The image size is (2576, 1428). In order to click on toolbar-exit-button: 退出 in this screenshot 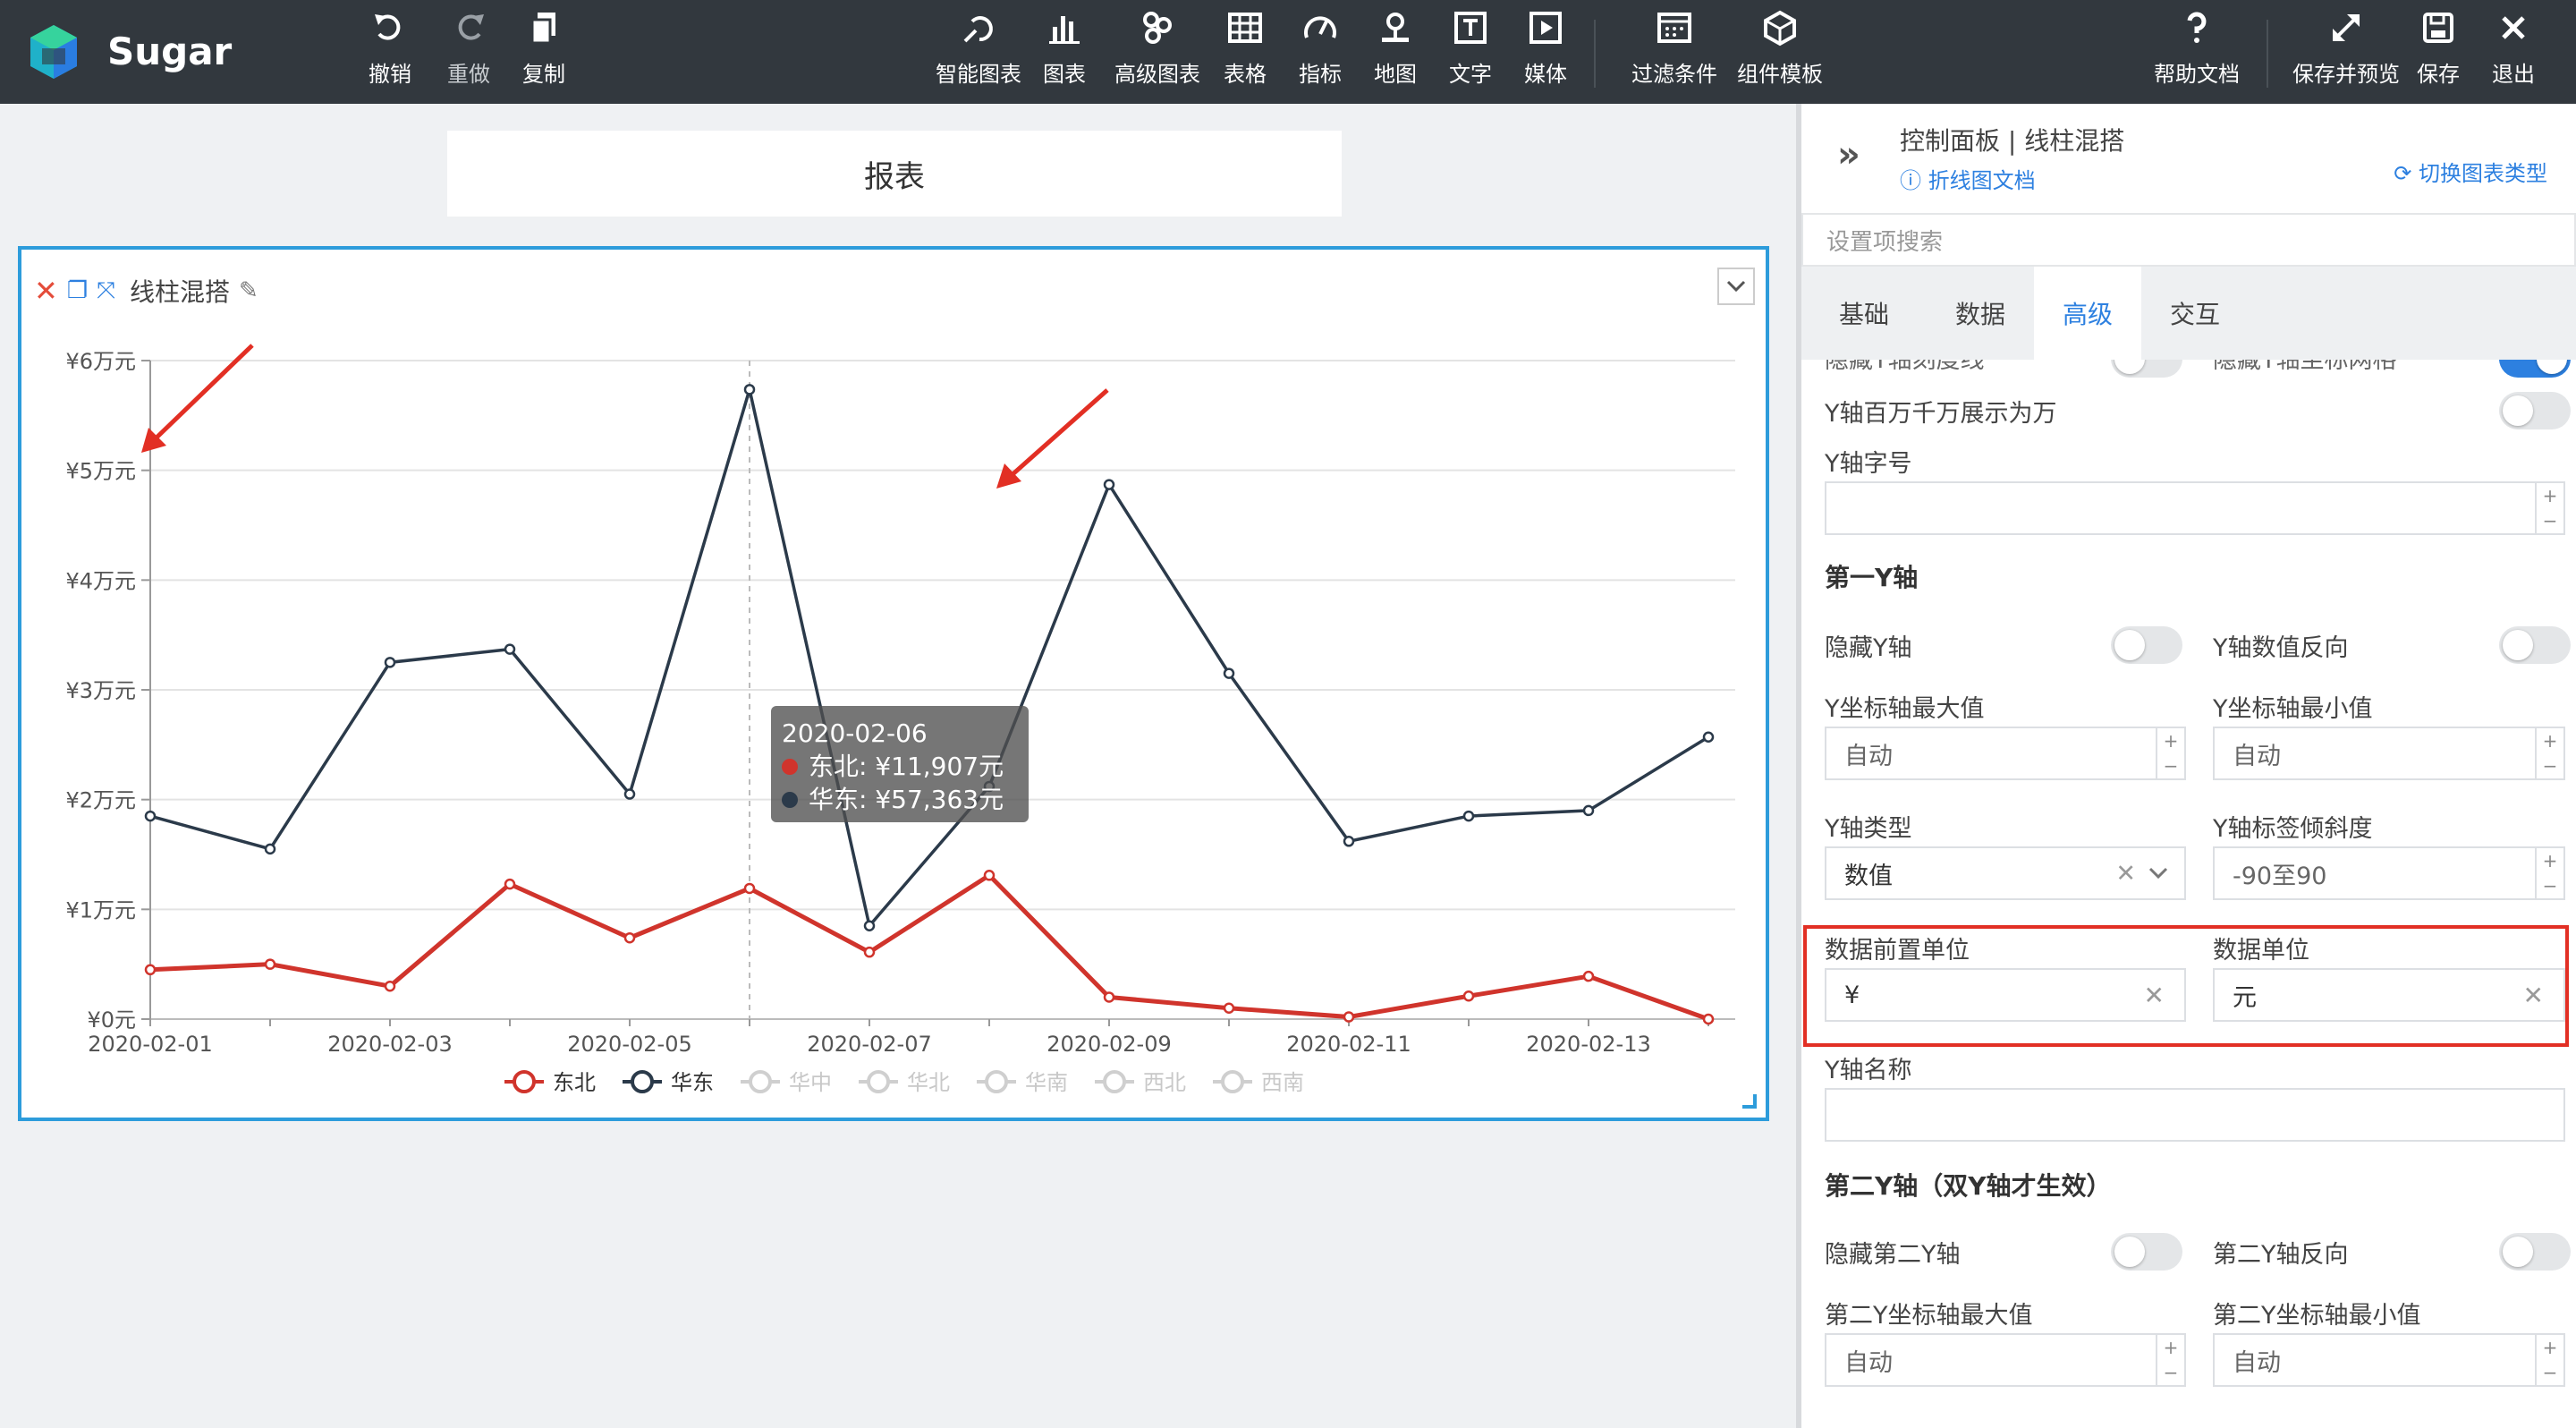, I will do `click(2513, 52)`.